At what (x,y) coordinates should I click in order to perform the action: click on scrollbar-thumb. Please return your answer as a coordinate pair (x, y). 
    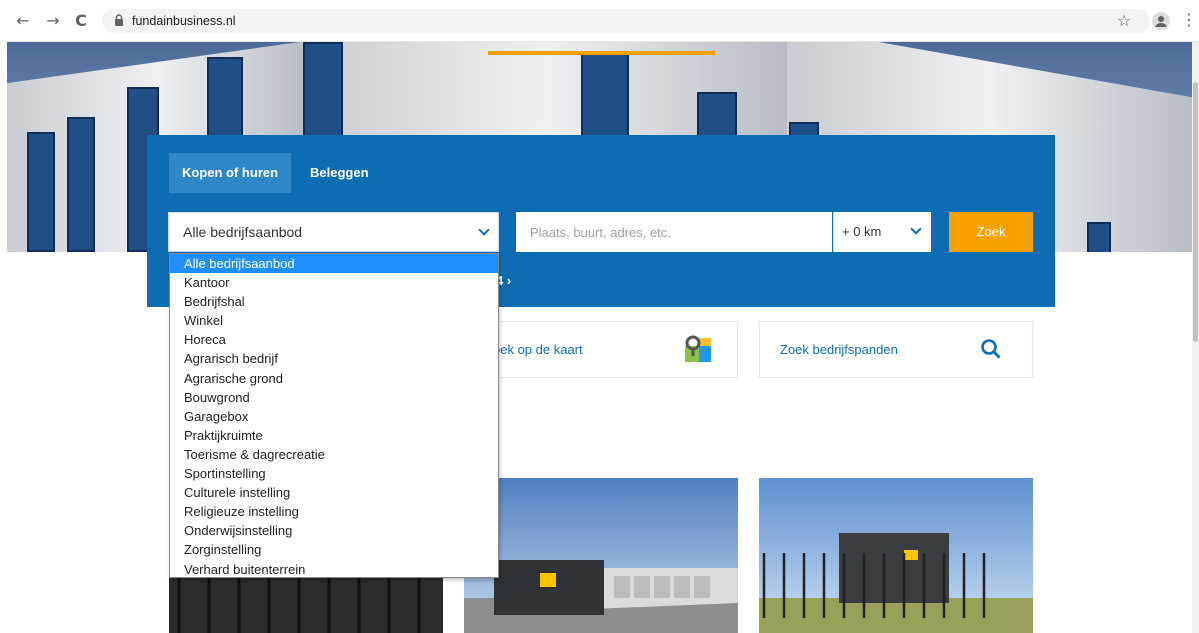
    Looking at the image, I should click on (1195, 212).